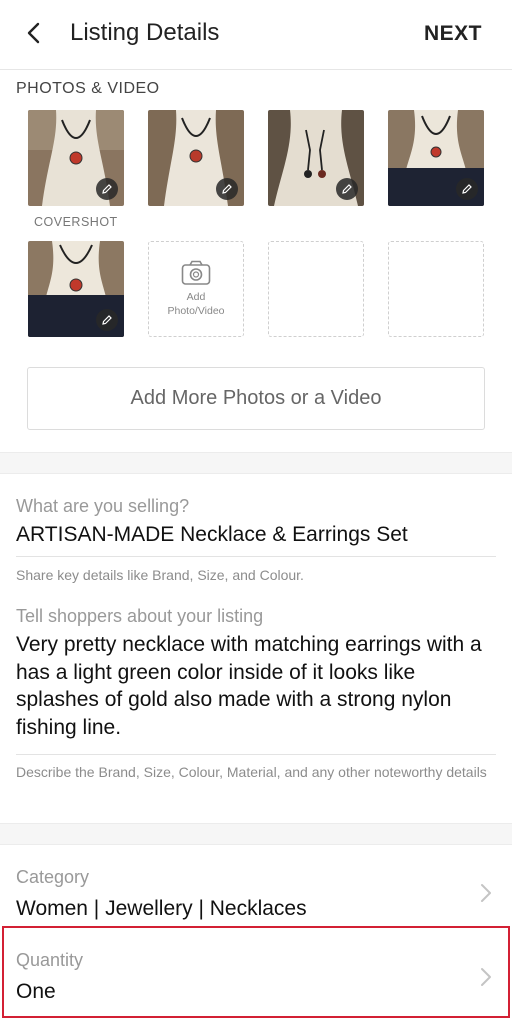 This screenshot has height=1024, width=512. What do you see at coordinates (196, 289) in the screenshot?
I see `add-photo-slot: Add Photo/Video` at bounding box center [196, 289].